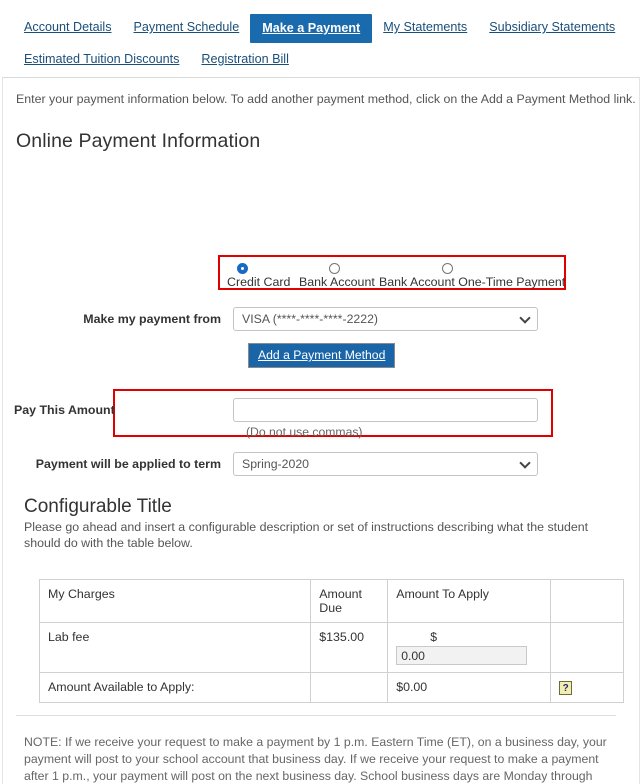 The height and width of the screenshot is (784, 642). I want to click on add-payment-method-wrap: Add a Payment Method, so click(322, 355).